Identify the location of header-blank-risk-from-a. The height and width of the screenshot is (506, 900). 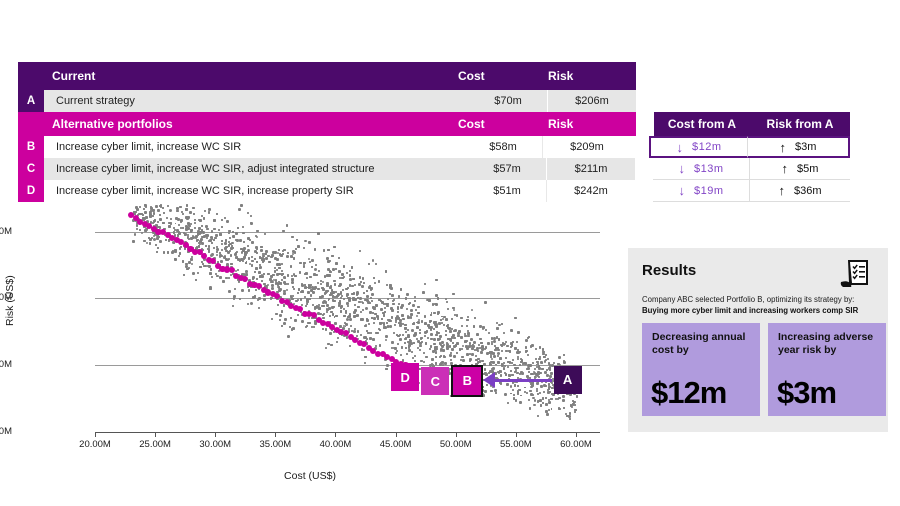
(800, 76).